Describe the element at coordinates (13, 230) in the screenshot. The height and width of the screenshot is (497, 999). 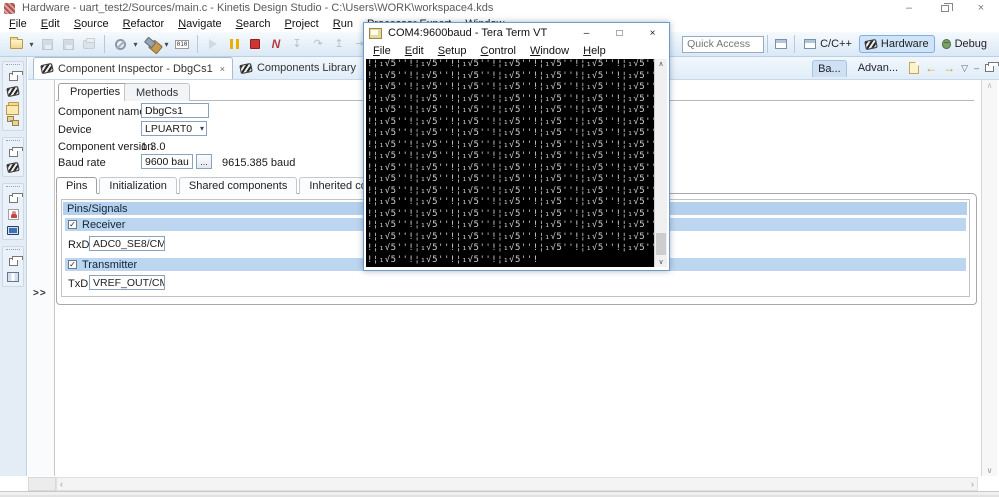
I see `console-view-icon` at that location.